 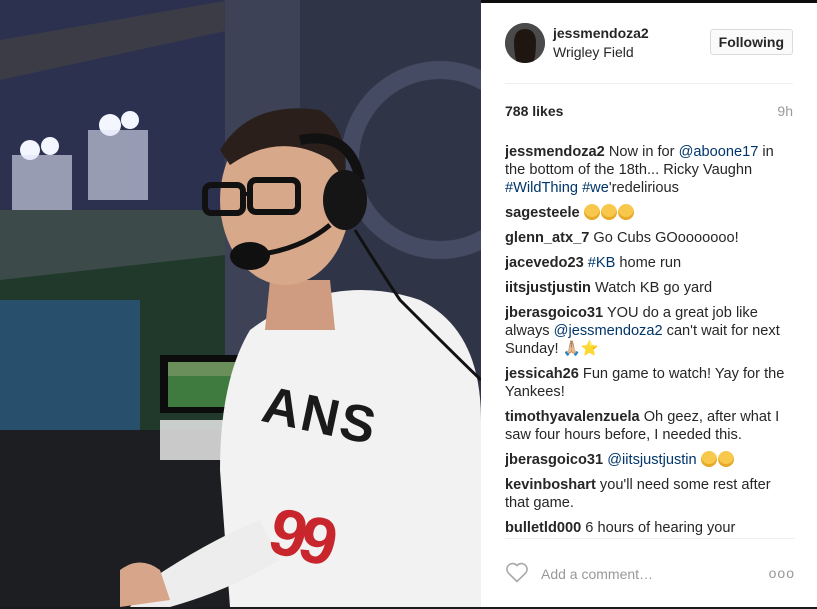 I want to click on comment-username: sagesteele, so click(x=542, y=213).